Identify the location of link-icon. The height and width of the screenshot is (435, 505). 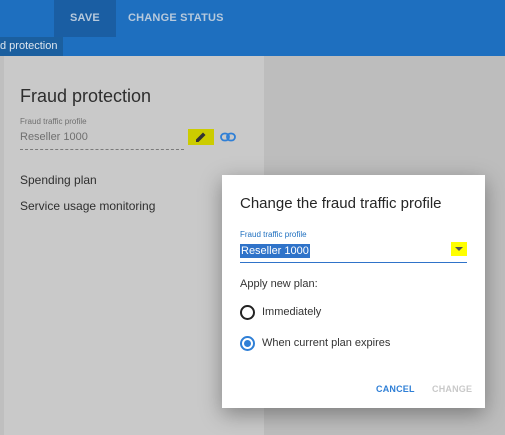
(228, 137).